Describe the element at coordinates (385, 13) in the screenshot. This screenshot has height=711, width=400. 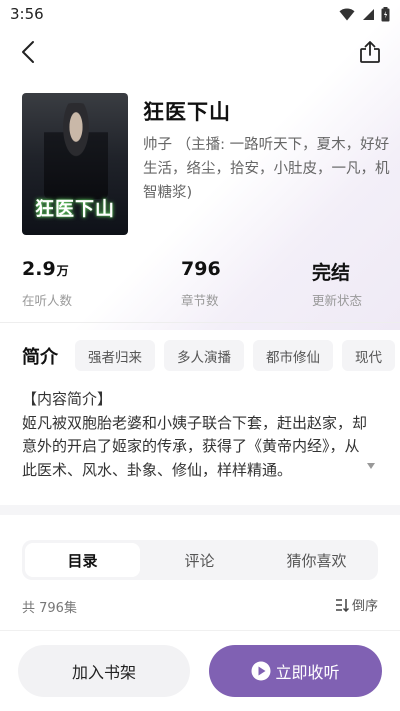
I see `battery-icon` at that location.